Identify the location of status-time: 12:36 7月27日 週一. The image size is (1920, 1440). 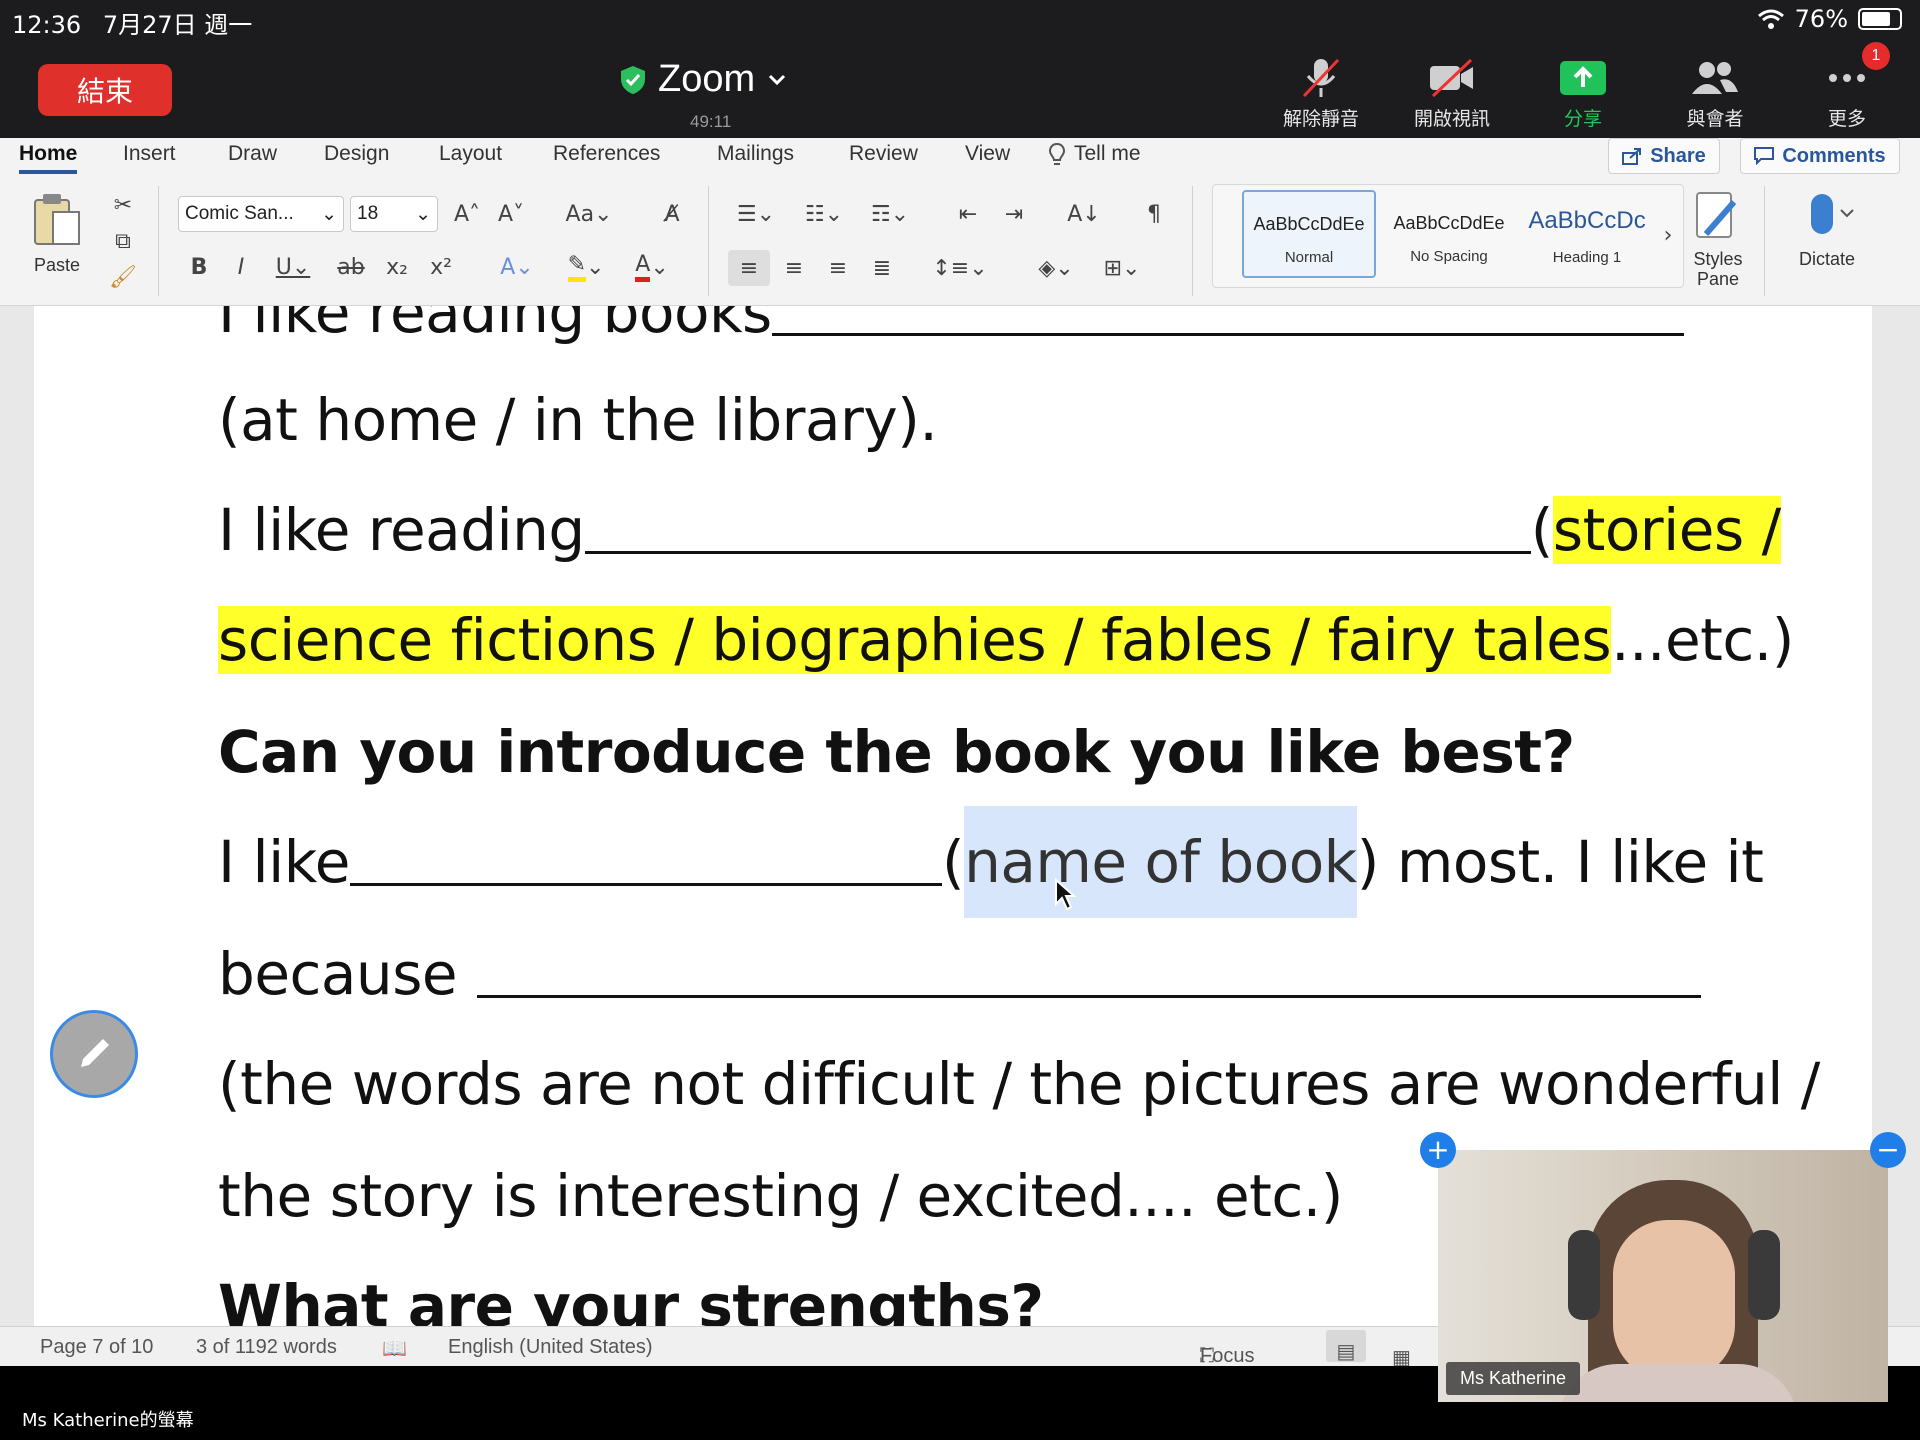
(132, 22).